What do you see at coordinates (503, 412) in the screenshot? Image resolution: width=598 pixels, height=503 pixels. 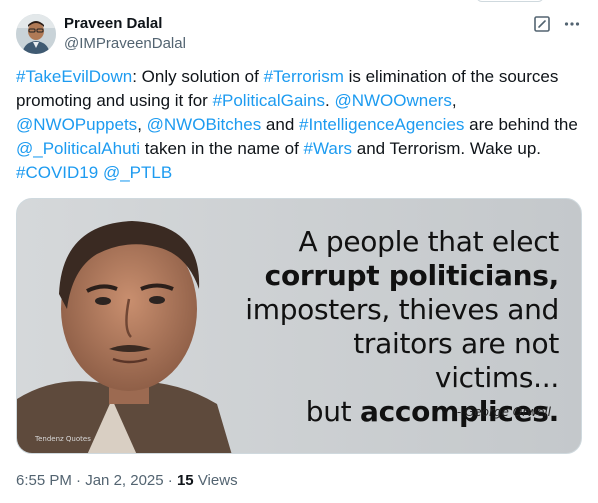 I see `quote-attribution: - George Orwell` at bounding box center [503, 412].